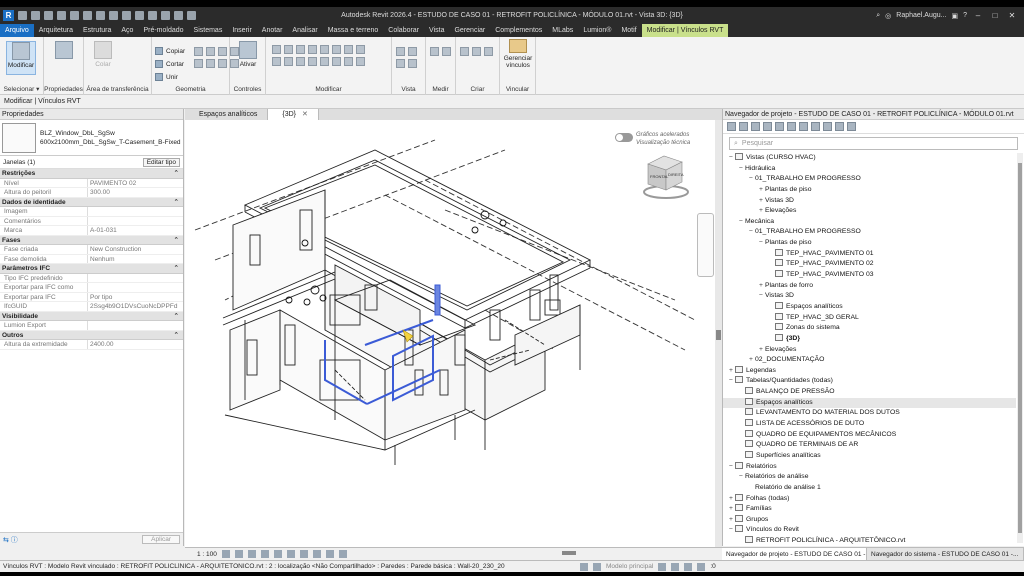 Image resolution: width=1024 pixels, height=576 pixels. Describe the element at coordinates (10, 540) in the screenshot. I see `properties-help-link: ⇆ ⓘ` at that location.